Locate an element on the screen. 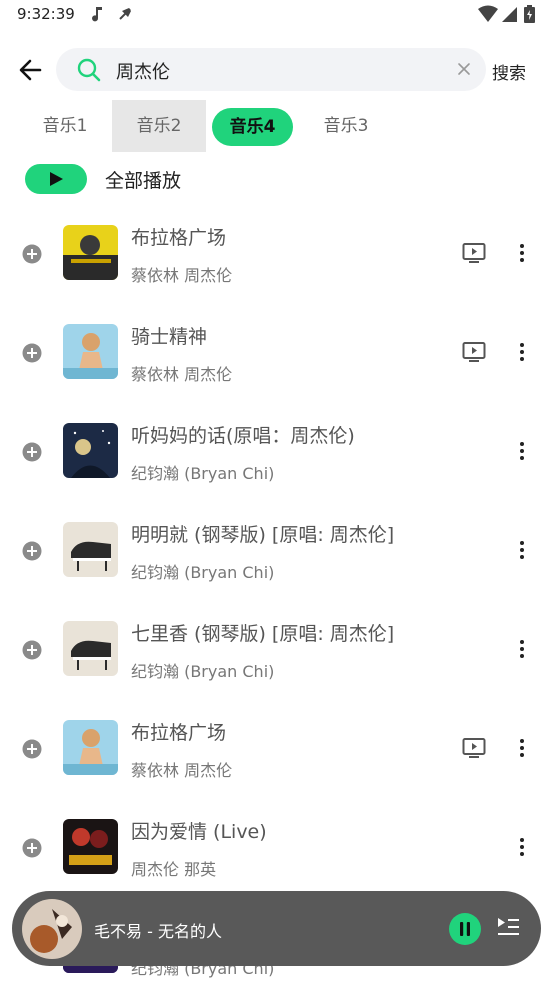 Image resolution: width=554 pixels, height=999 pixels. play-all-button is located at coordinates (56, 179).